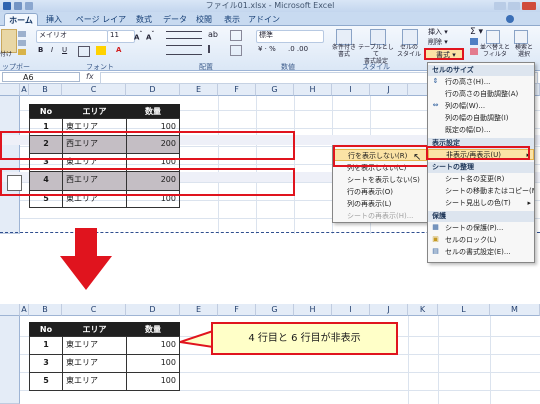 This screenshot has width=540, height=404. What do you see at coordinates (21, 20) in the screenshot?
I see `tab-home: ホーム` at bounding box center [21, 20].